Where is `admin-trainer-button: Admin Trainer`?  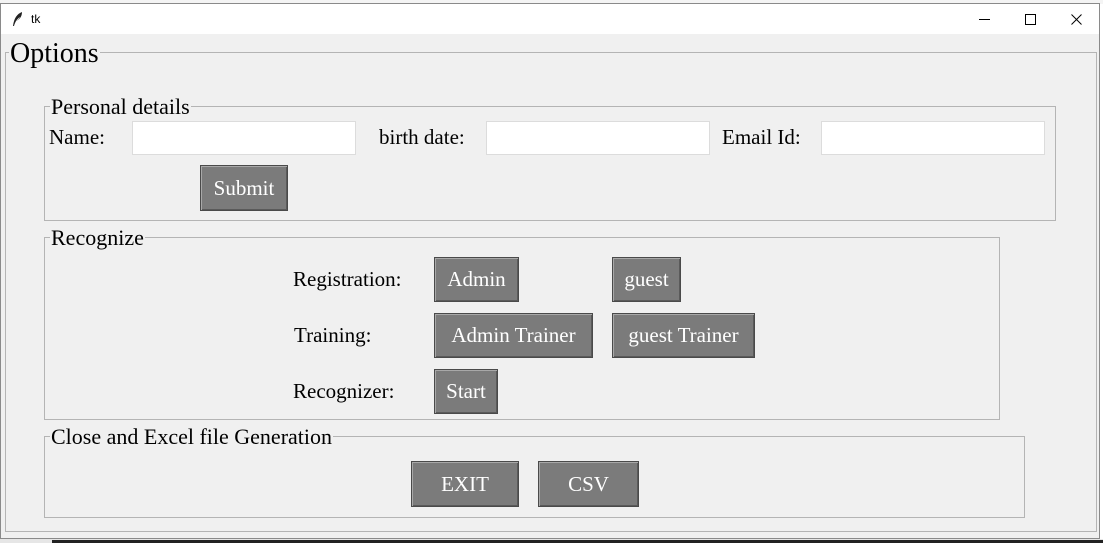 admin-trainer-button: Admin Trainer is located at coordinates (513, 335).